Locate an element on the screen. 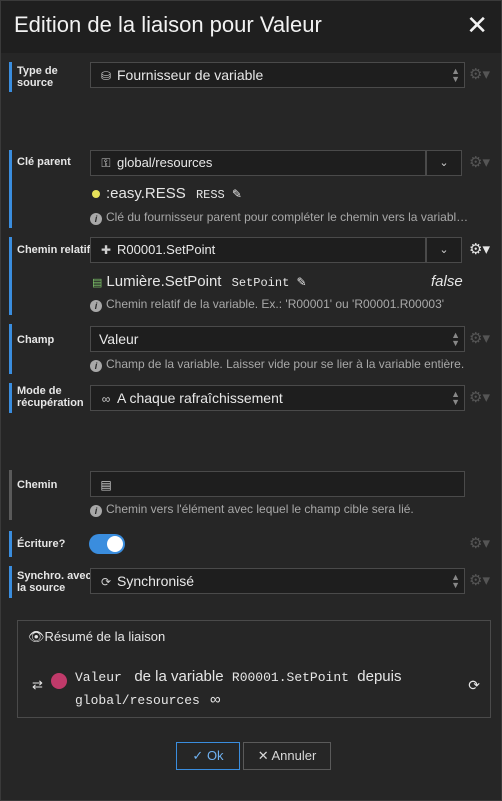  swap-icon: ⇄ is located at coordinates (37, 684).